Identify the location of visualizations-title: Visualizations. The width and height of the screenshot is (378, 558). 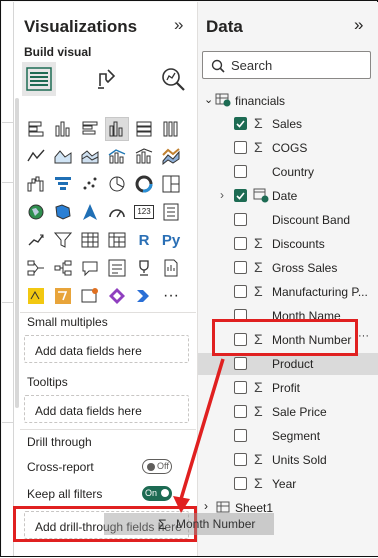
(81, 26).